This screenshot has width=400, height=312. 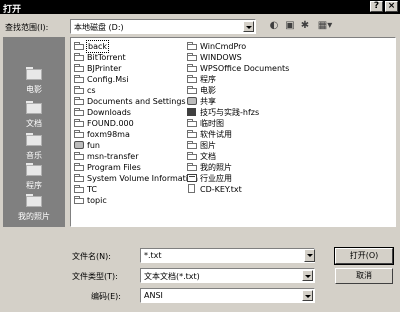 What do you see at coordinates (208, 156) in the screenshot?
I see `file-name: 文档` at bounding box center [208, 156].